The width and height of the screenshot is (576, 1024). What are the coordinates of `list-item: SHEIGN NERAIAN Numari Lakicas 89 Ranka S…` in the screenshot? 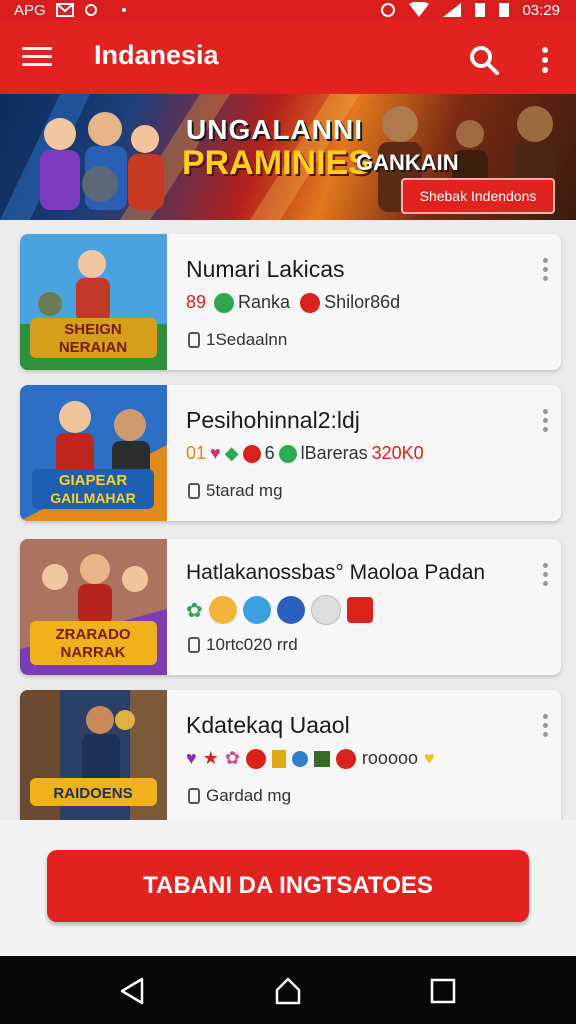 It's located at (290, 302).